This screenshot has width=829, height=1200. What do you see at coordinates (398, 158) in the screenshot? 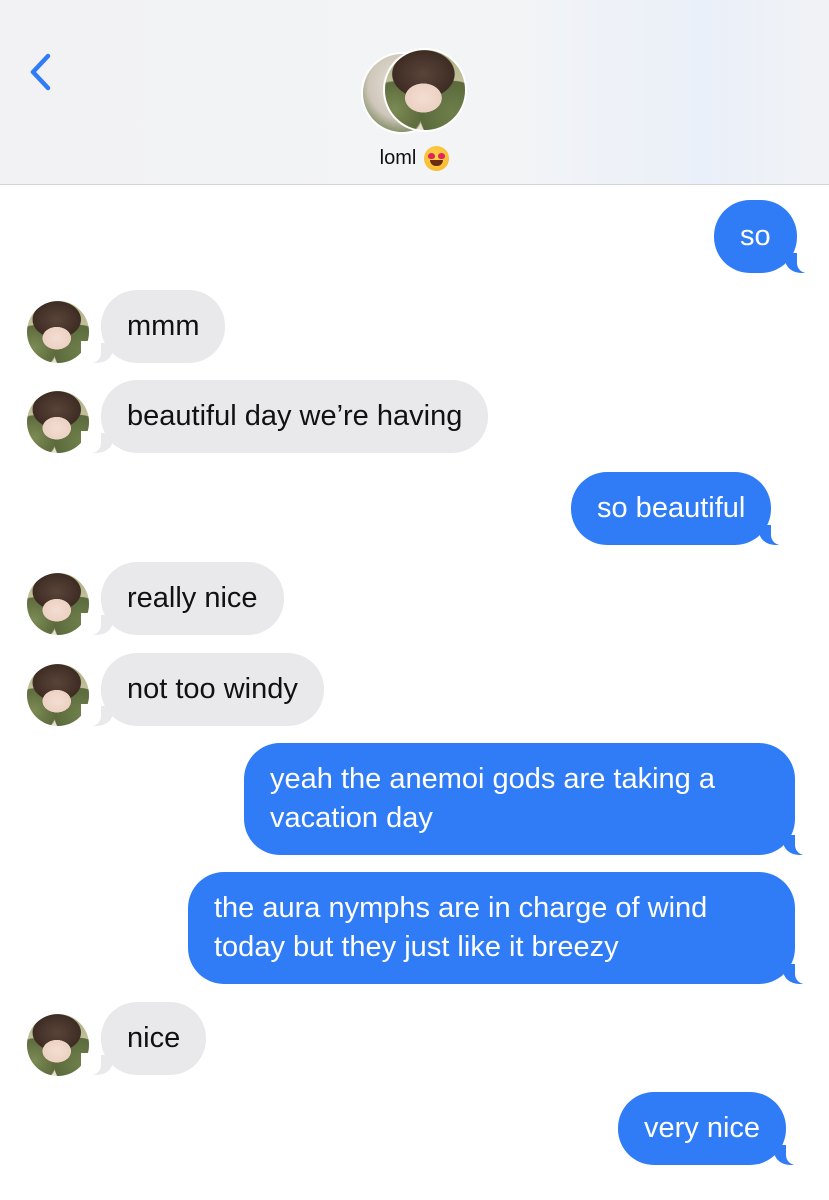
I see `contact-name: loml` at bounding box center [398, 158].